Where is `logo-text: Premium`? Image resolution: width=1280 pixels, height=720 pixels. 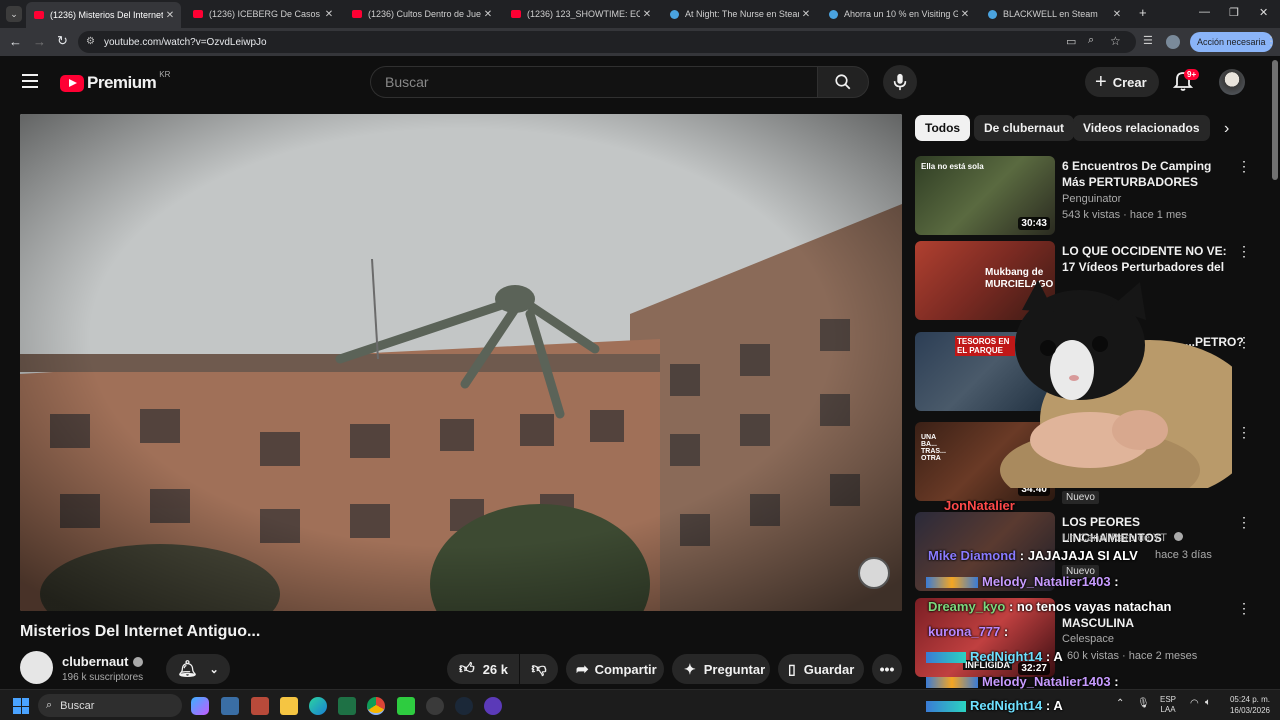
logo-text: Premium is located at coordinates (122, 82).